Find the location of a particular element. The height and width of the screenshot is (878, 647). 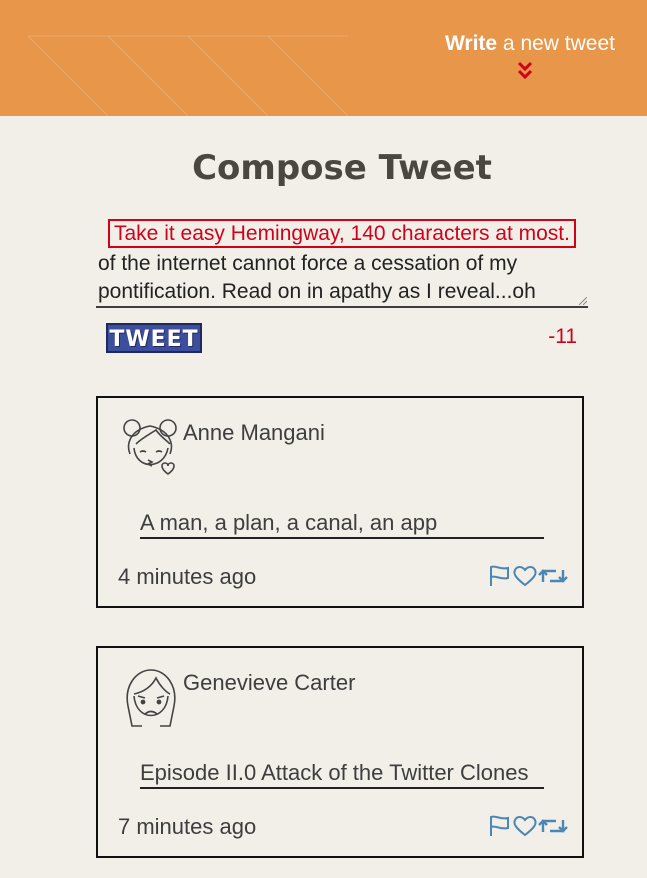

girl-frown-avatar-icon is located at coordinates (151, 698).